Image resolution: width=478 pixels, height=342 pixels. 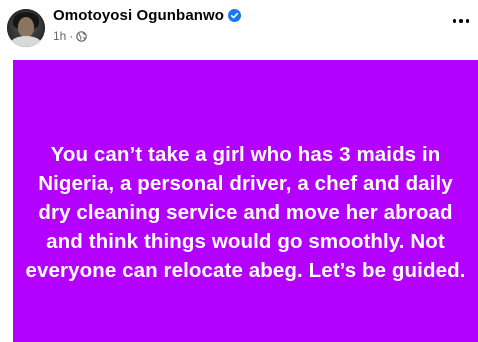 I want to click on post-meta: 1h ·, so click(x=70, y=36).